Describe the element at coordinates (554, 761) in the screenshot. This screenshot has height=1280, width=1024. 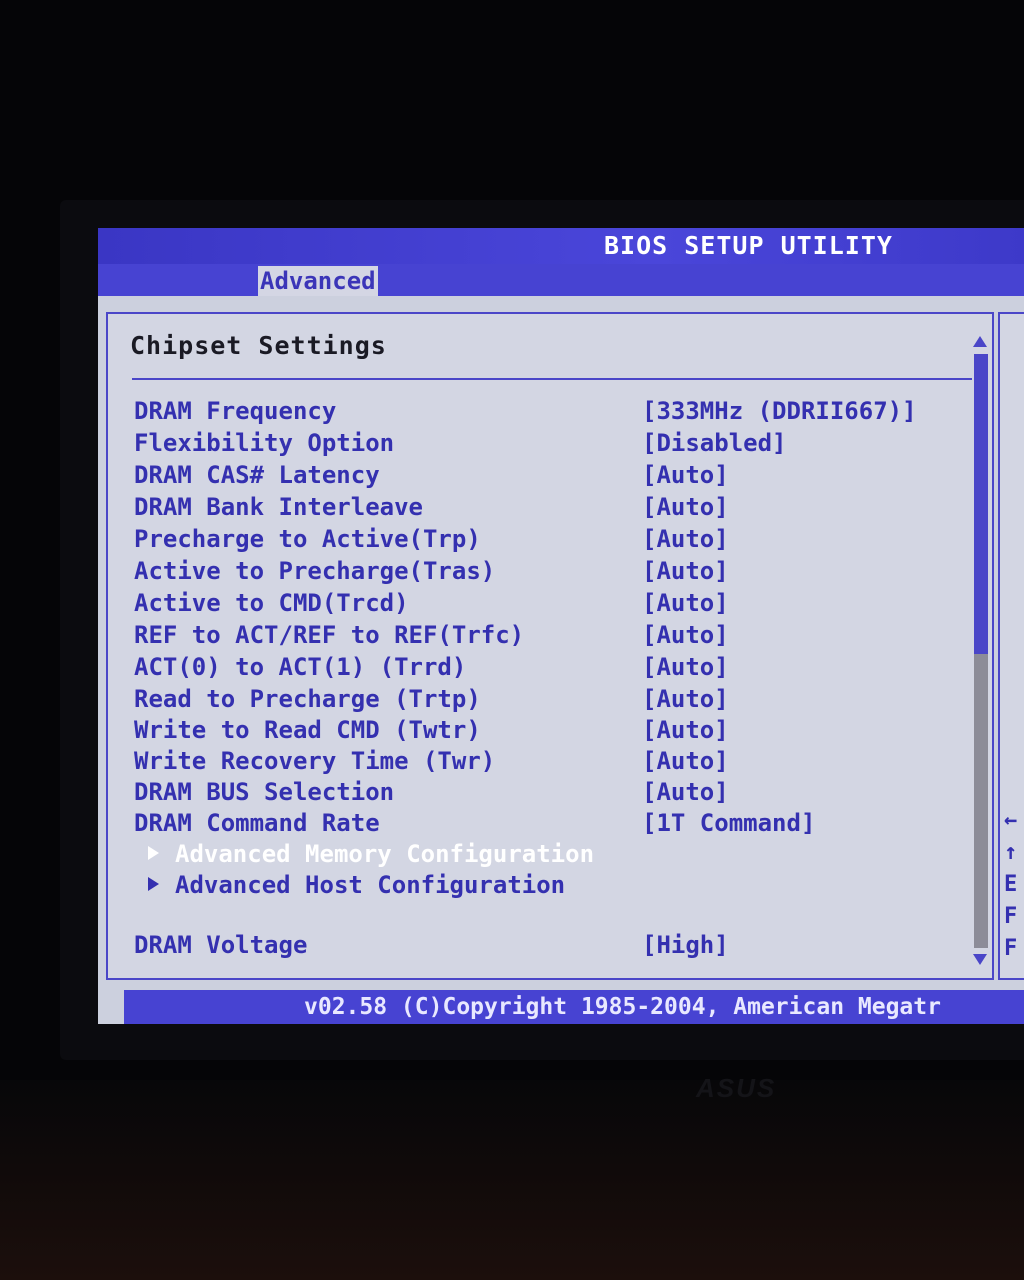
I see `setting-row-twr: Write Recovery Time (Twr) [Auto]` at that location.